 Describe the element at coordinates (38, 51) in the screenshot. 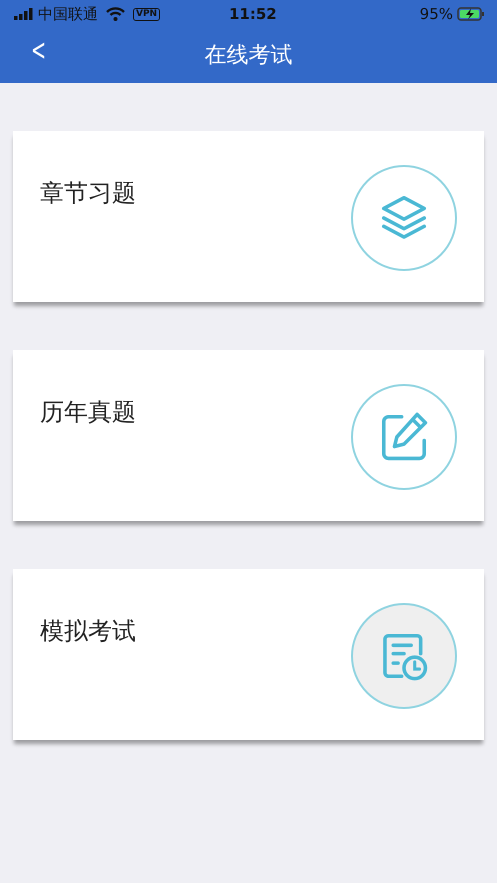

I see `back-button: <` at that location.